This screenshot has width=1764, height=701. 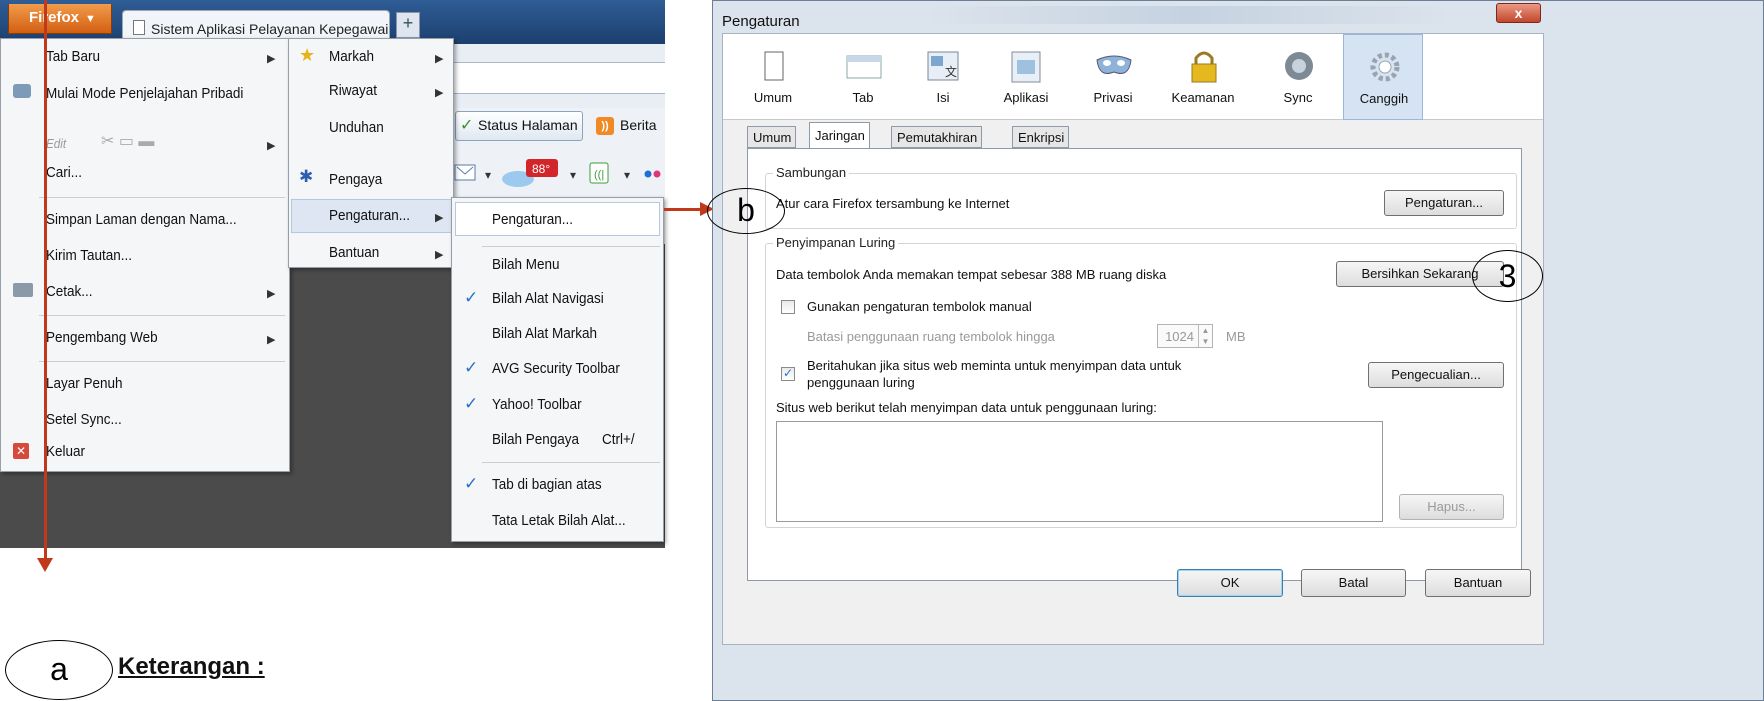 What do you see at coordinates (1114, 64) in the screenshot?
I see `privacy-mask-icon` at bounding box center [1114, 64].